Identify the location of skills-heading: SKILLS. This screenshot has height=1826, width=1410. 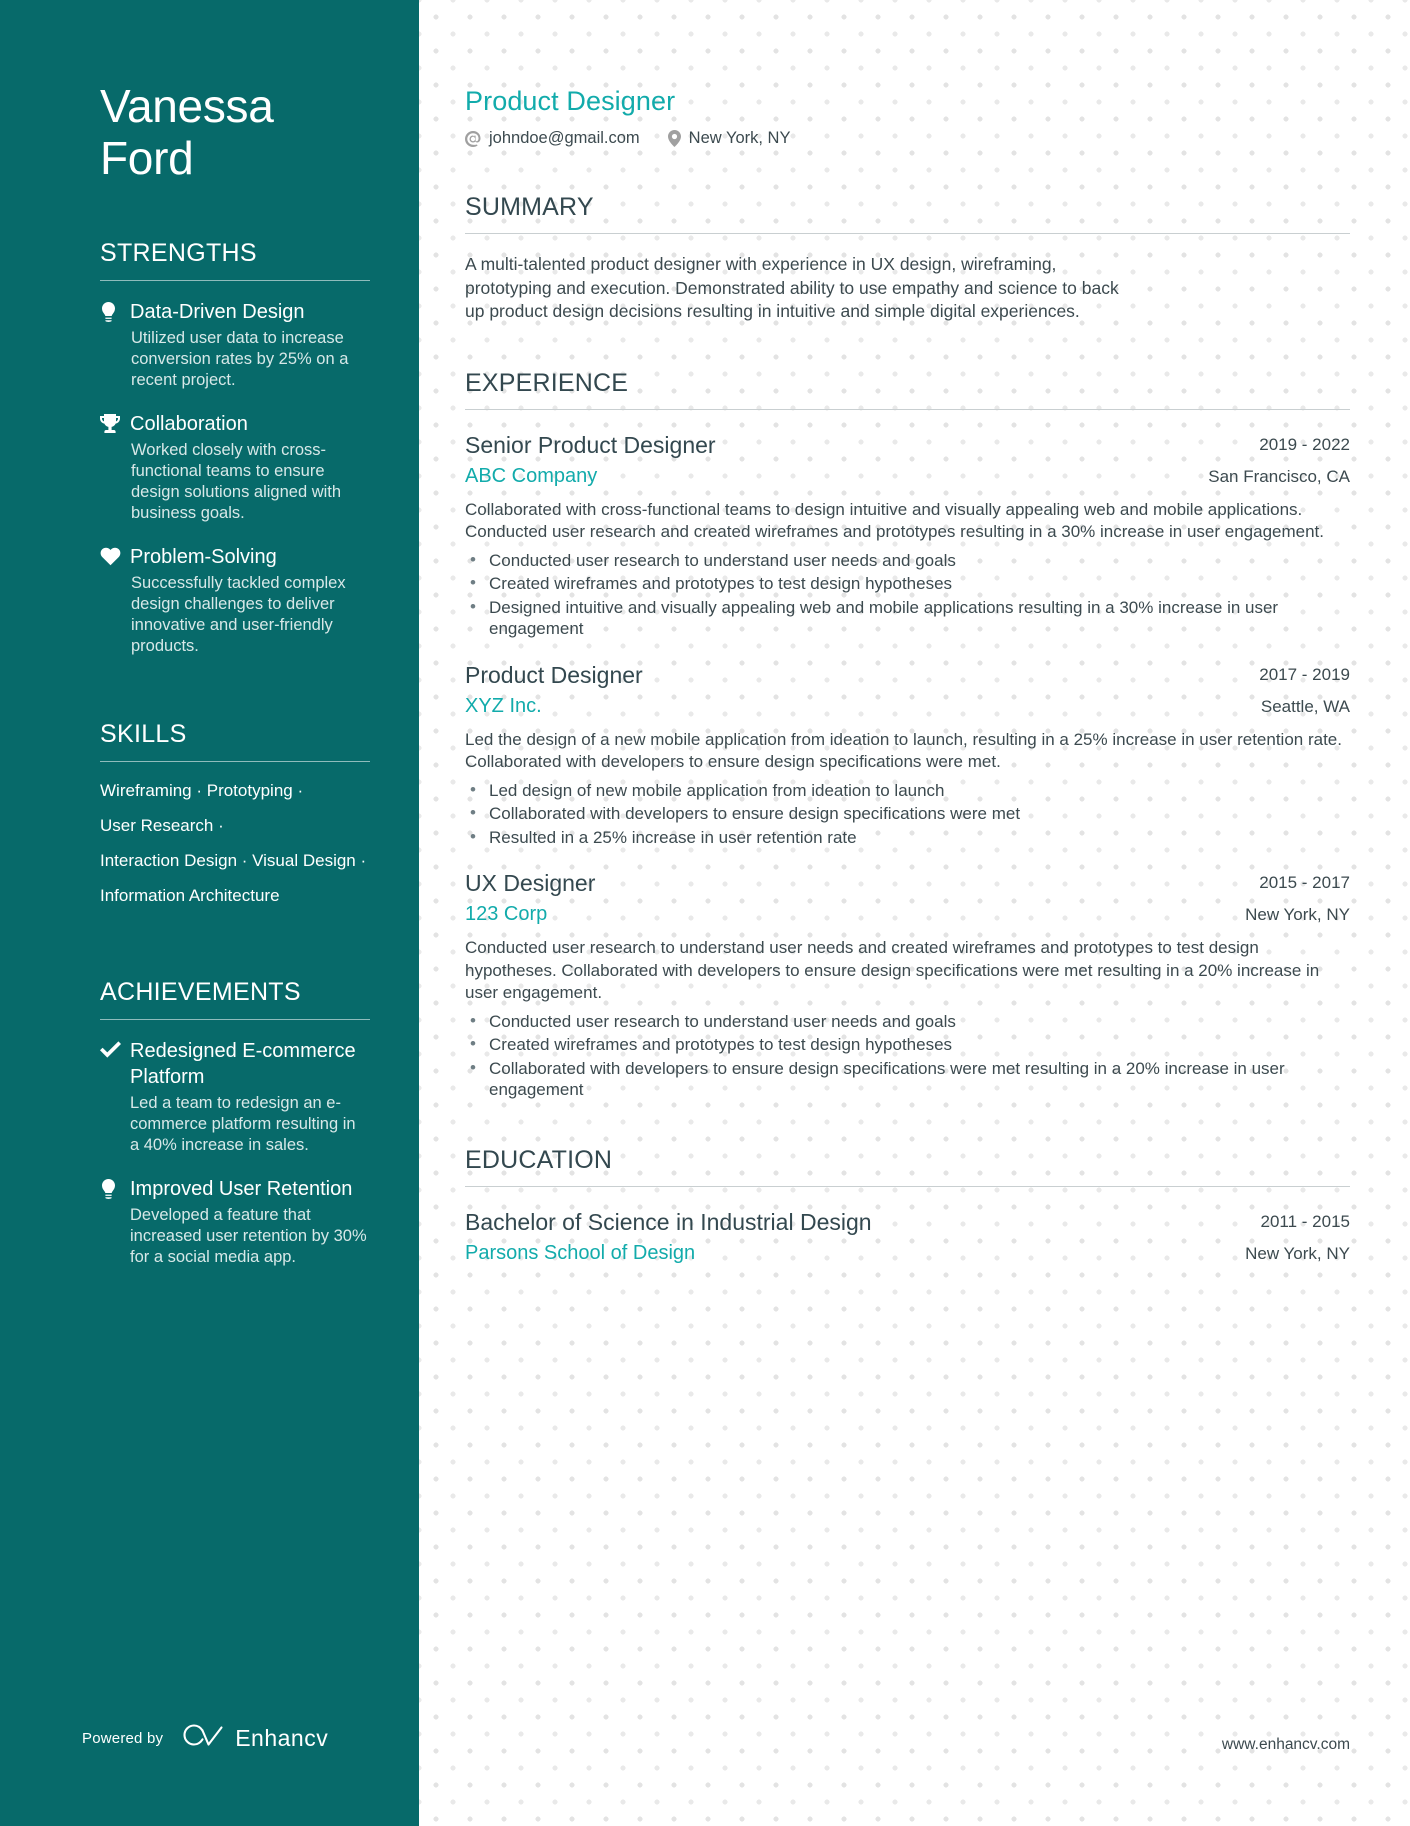
(143, 734).